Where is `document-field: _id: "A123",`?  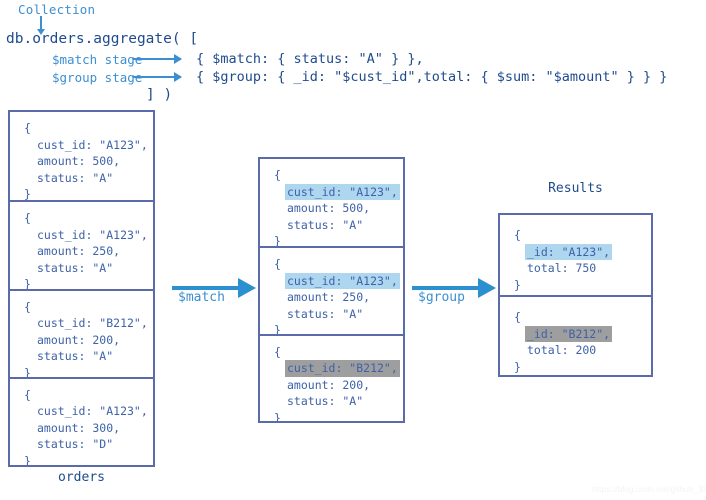 document-field: _id: "A123", is located at coordinates (569, 251).